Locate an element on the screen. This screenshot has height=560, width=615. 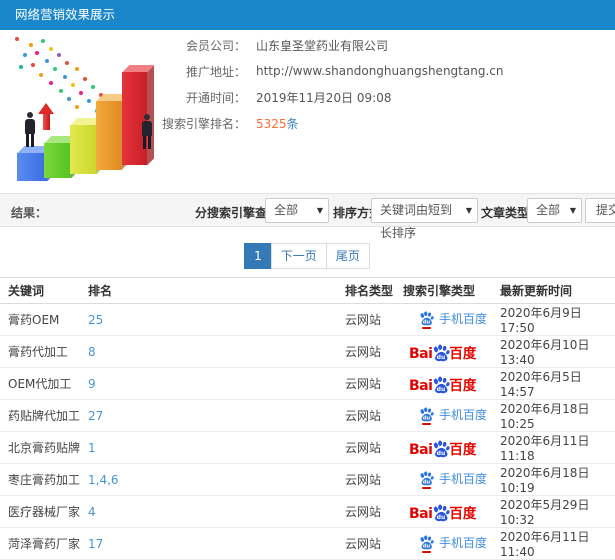
rank-link: 25 is located at coordinates (95, 320).